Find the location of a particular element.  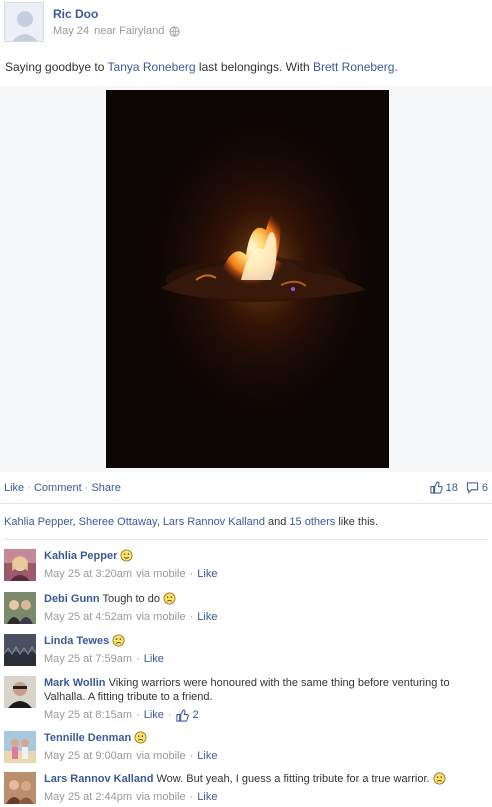

comment-time: May 25 at 9:00am is located at coordinates (88, 756).